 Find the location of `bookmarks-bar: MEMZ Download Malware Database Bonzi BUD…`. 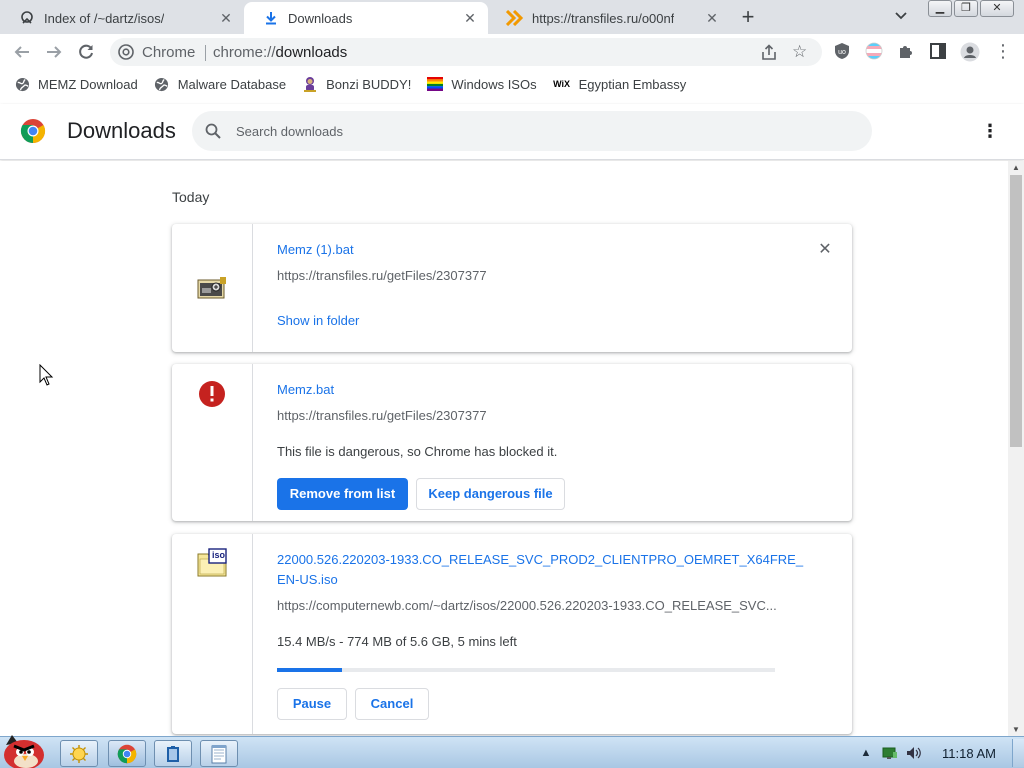

bookmarks-bar: MEMZ Download Malware Database Bonzi BUD… is located at coordinates (512, 84).